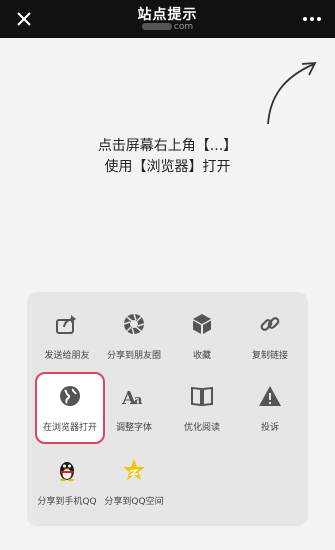  I want to click on qq-penguin-icon, so click(67, 472).